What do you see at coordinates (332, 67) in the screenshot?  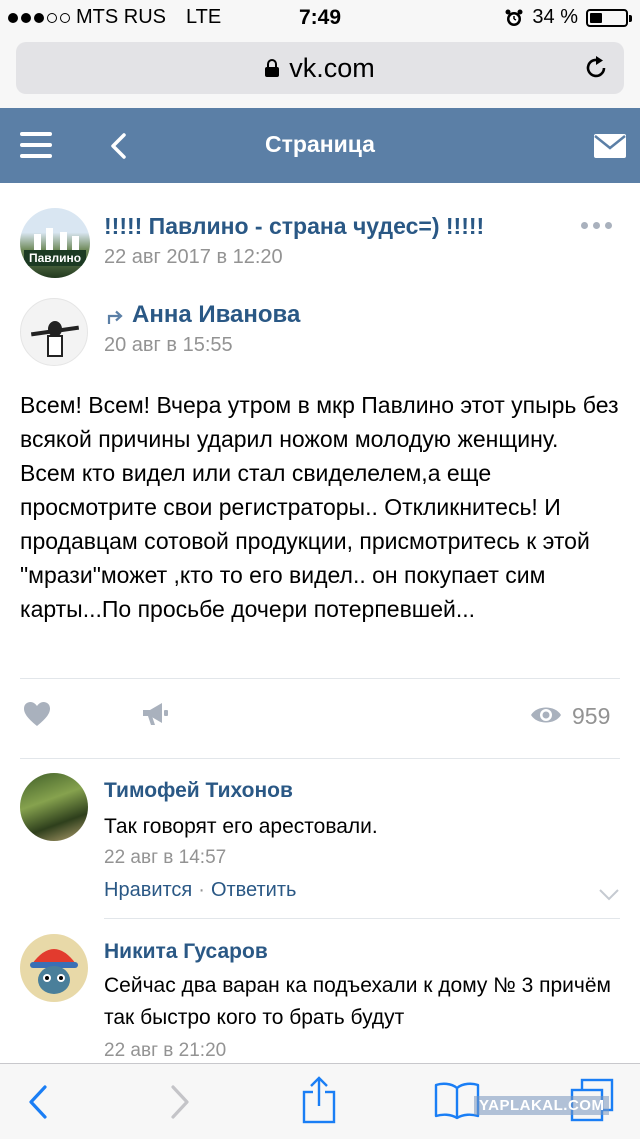 I see `url-text: vk.com` at bounding box center [332, 67].